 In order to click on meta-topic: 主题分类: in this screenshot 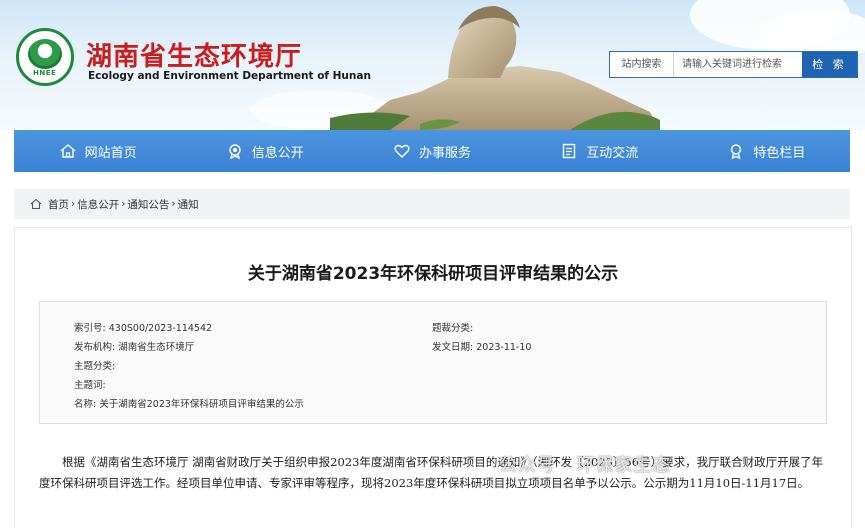, I will do `click(94, 365)`.